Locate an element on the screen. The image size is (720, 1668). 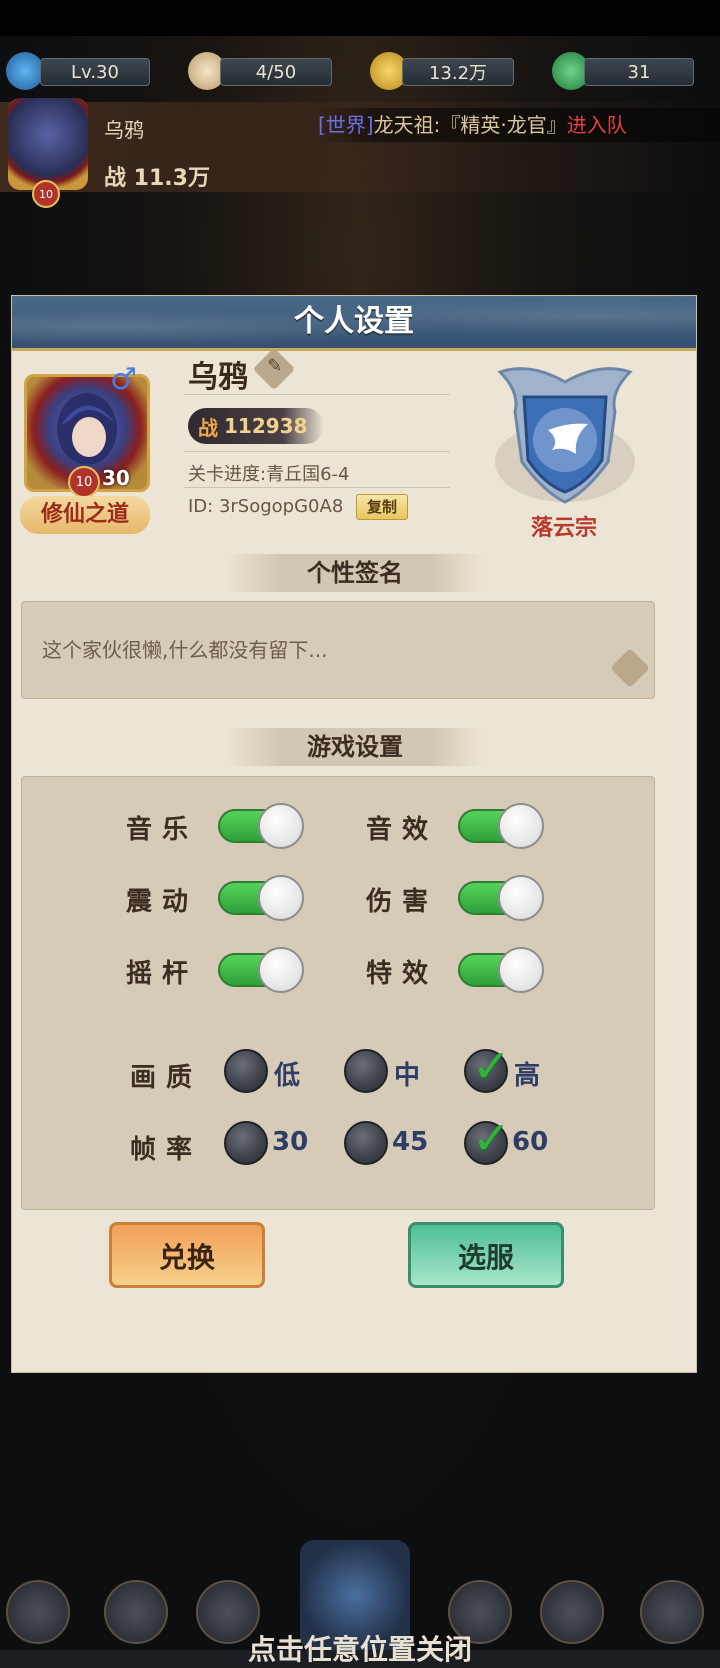
toggle-label-damage: 伤害 is located at coordinates (402, 902).